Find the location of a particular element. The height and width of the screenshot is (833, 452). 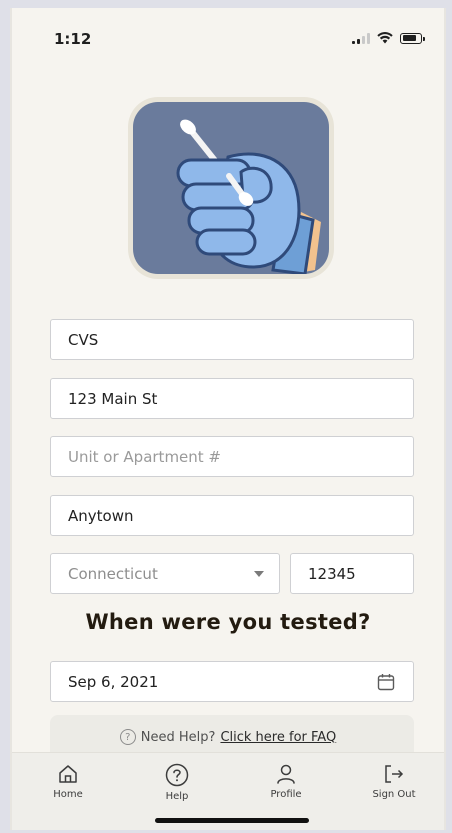

profile-icon is located at coordinates (286, 774).